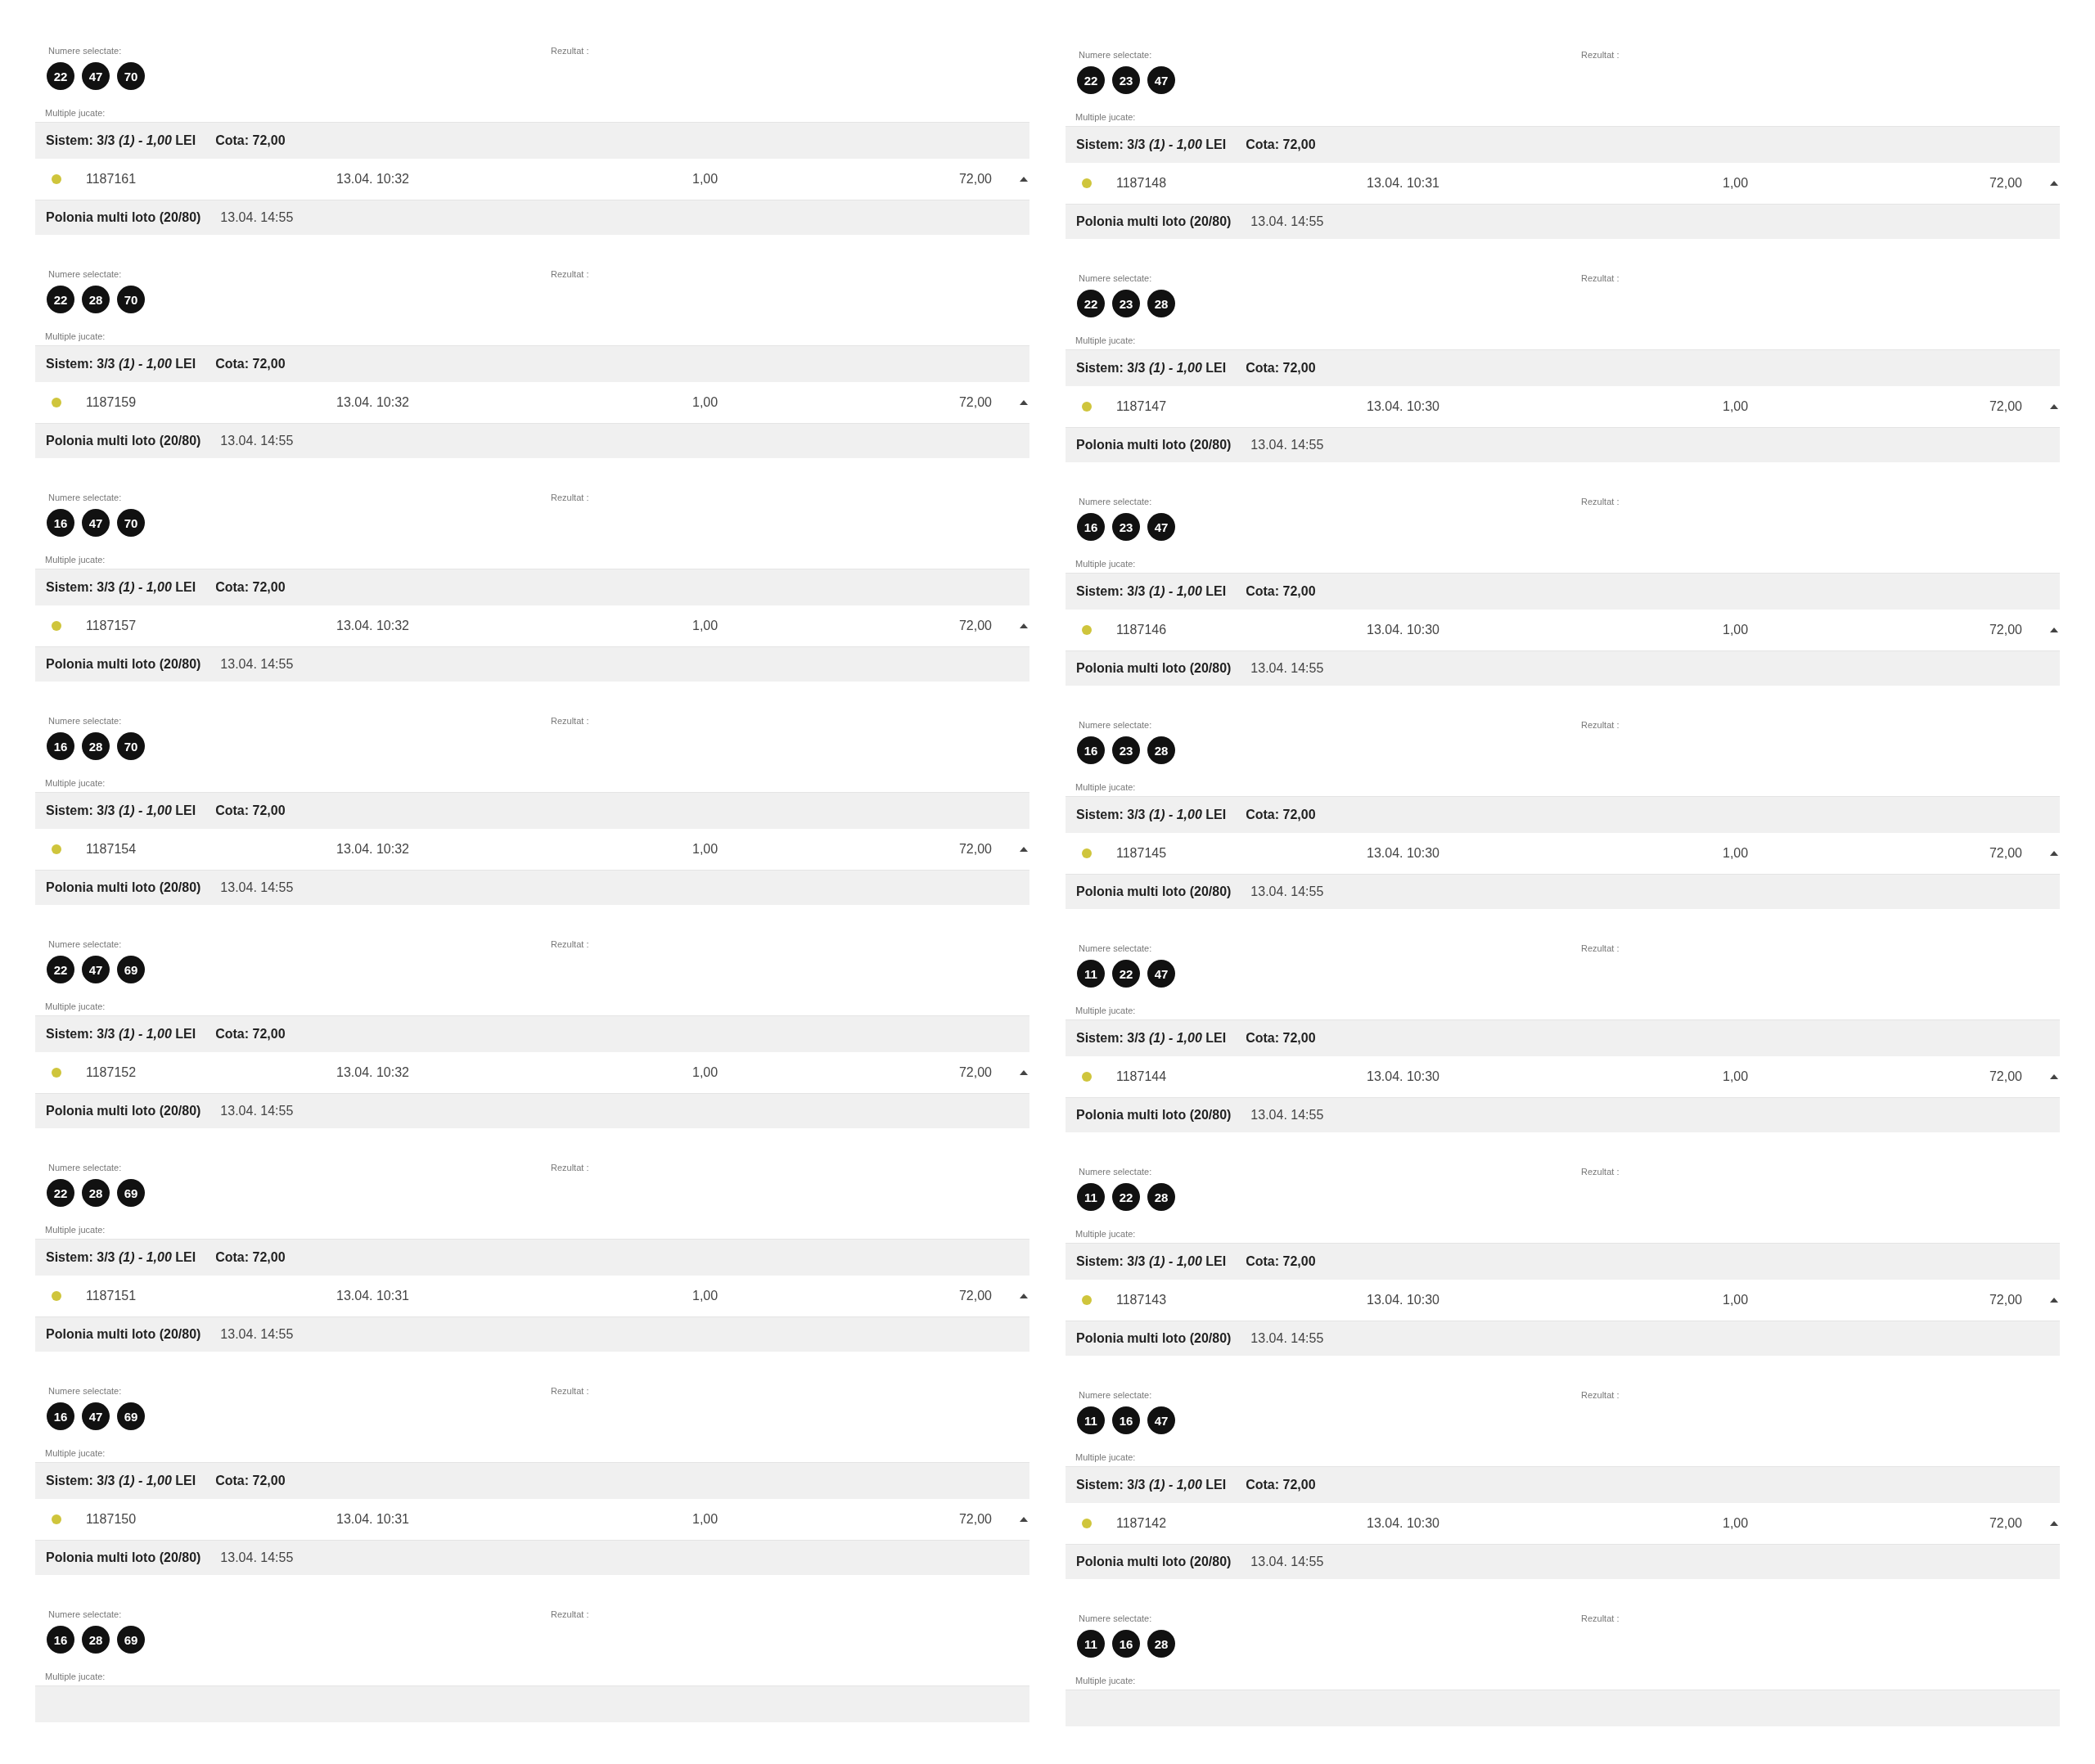 The image size is (2095, 1764). I want to click on ticket-id: 1187145, so click(1142, 854).